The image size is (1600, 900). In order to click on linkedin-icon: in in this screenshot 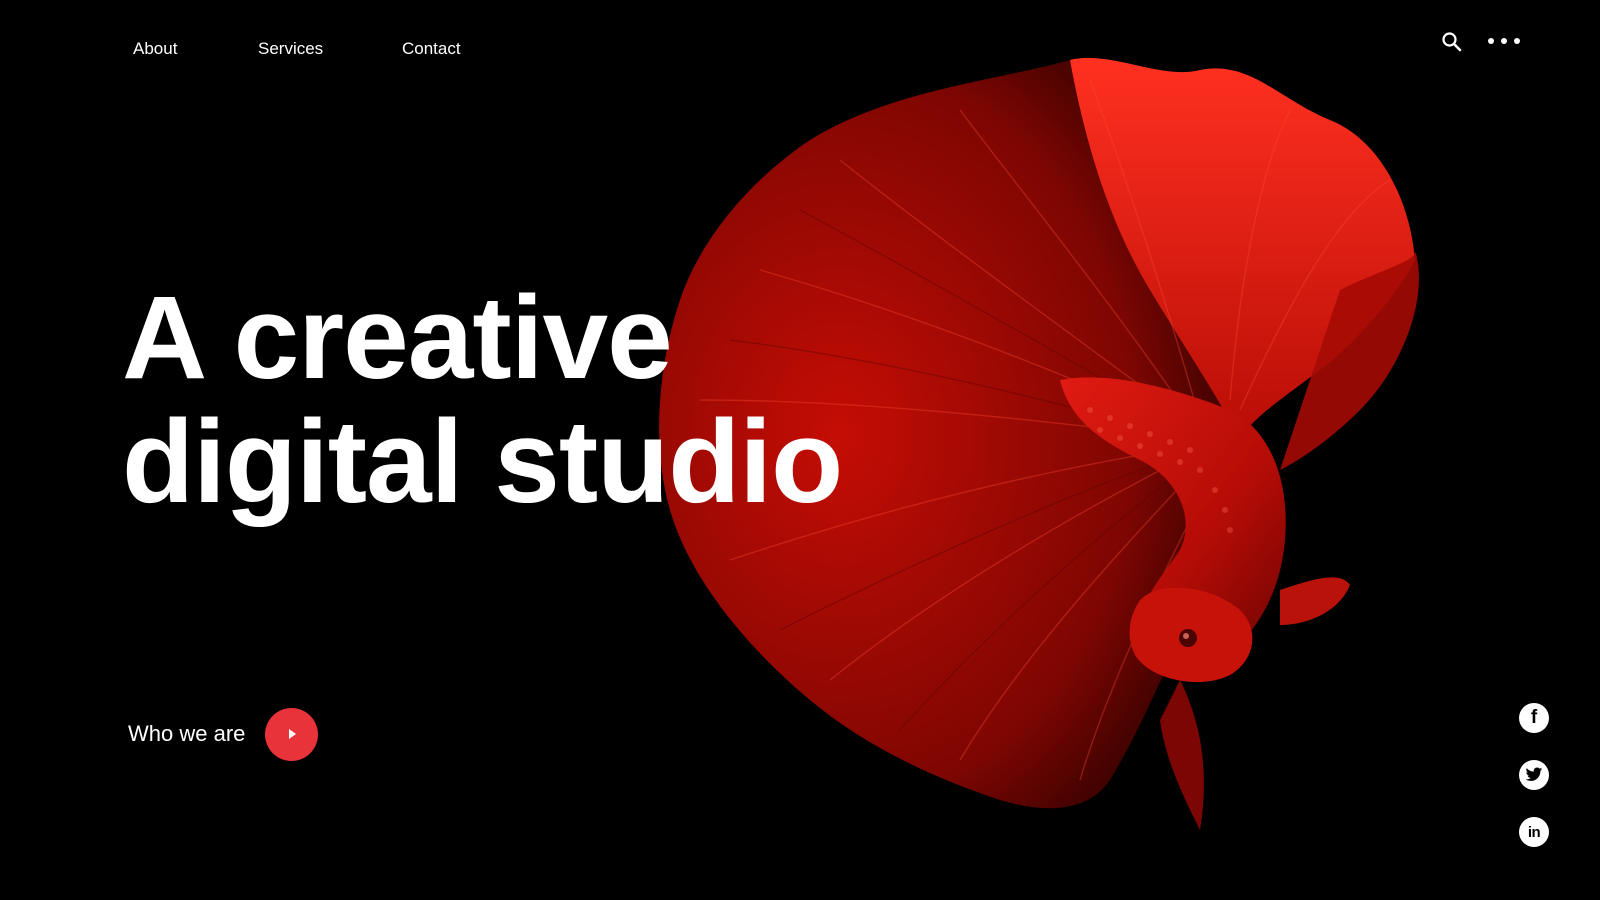, I will do `click(1534, 832)`.